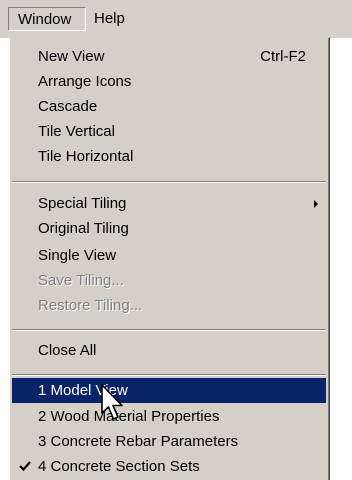  What do you see at coordinates (71, 56) in the screenshot?
I see `new-view-label: New View` at bounding box center [71, 56].